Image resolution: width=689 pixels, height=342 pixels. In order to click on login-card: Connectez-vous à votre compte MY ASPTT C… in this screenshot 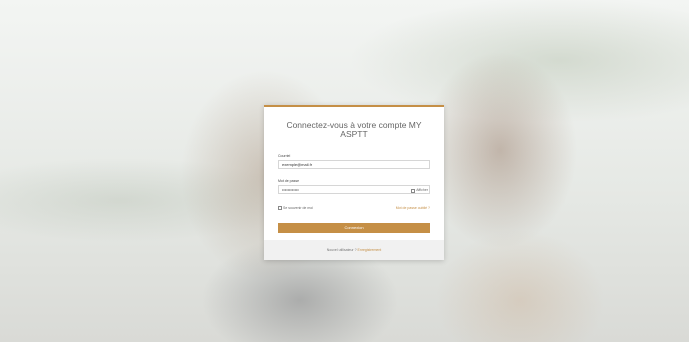, I will do `click(354, 182)`.